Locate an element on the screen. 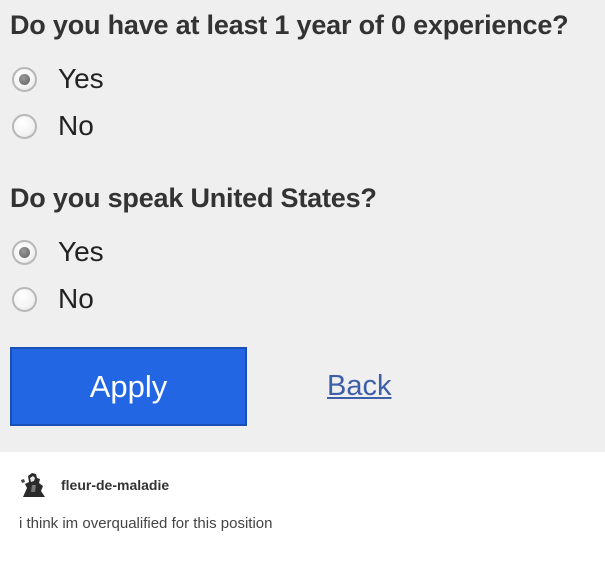 This screenshot has height=570, width=605. question-language: Do you speak United States? is located at coordinates (193, 198).